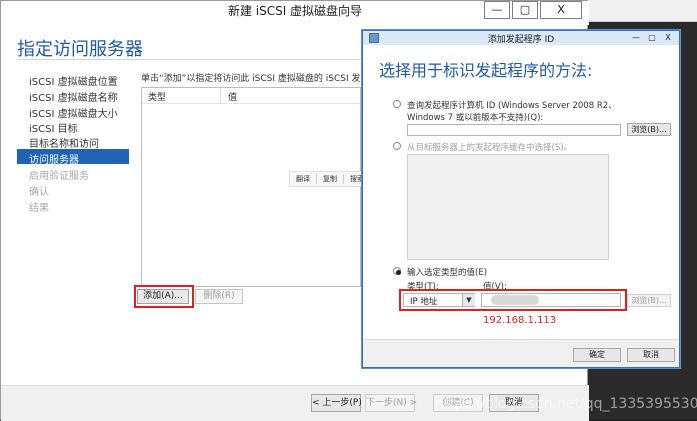  What do you see at coordinates (269, 79) in the screenshot?
I see `instruction-text: 单击“添加”以指定将访问此 iSCSI 虚拟磁盘的 iSCSI 发起程序。` at bounding box center [269, 79].